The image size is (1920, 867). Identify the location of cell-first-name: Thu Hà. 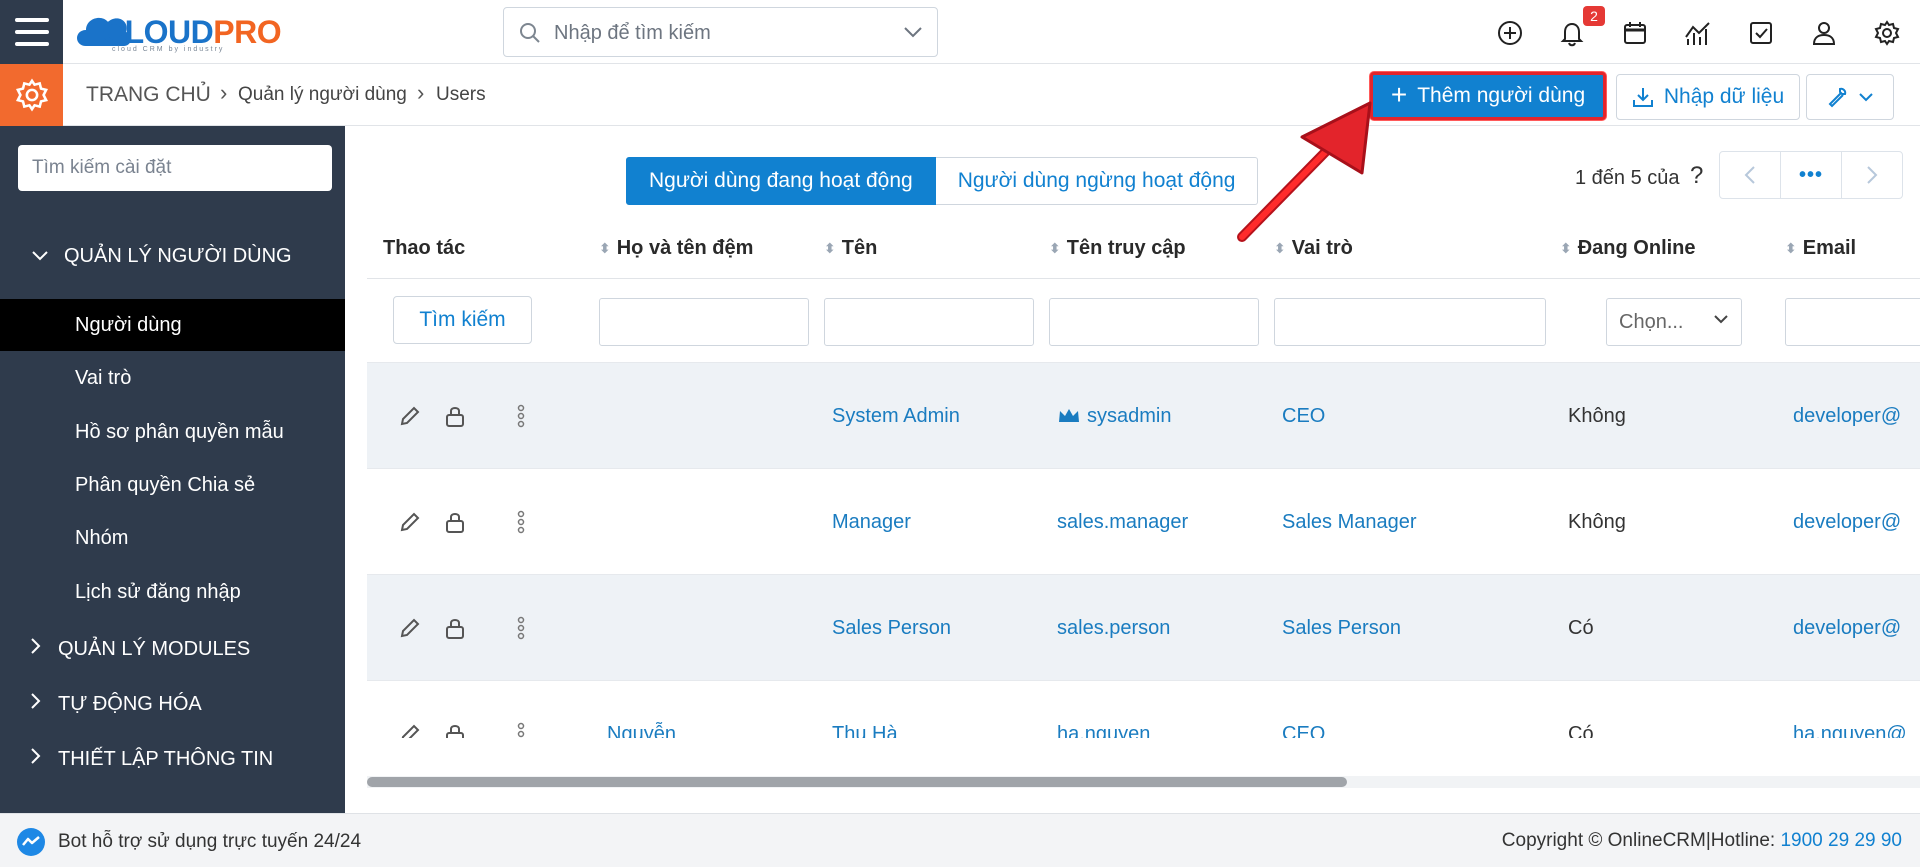
(865, 710).